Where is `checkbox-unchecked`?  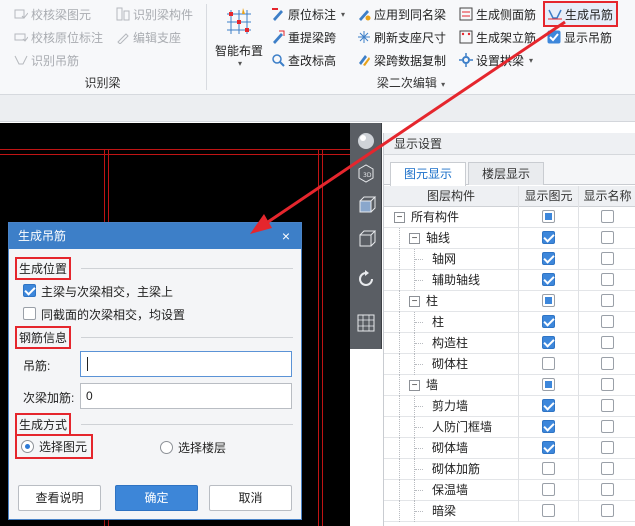
checkbox-unchecked is located at coordinates (29, 313).